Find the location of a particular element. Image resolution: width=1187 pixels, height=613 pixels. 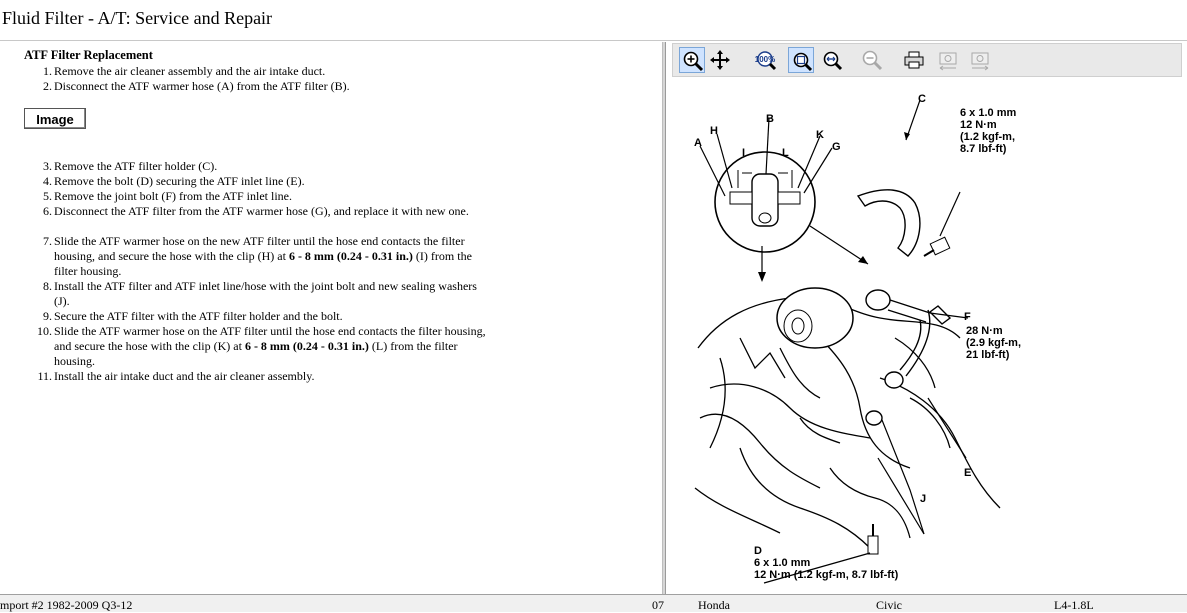

label-k: K is located at coordinates (820, 135).